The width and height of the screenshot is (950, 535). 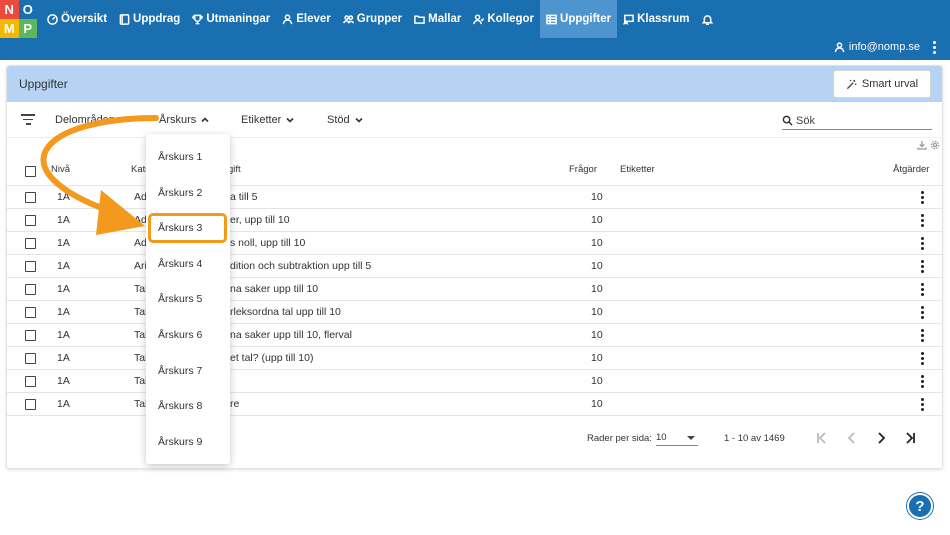 What do you see at coordinates (268, 120) in the screenshot?
I see `filter-etiketter: Etiketter` at bounding box center [268, 120].